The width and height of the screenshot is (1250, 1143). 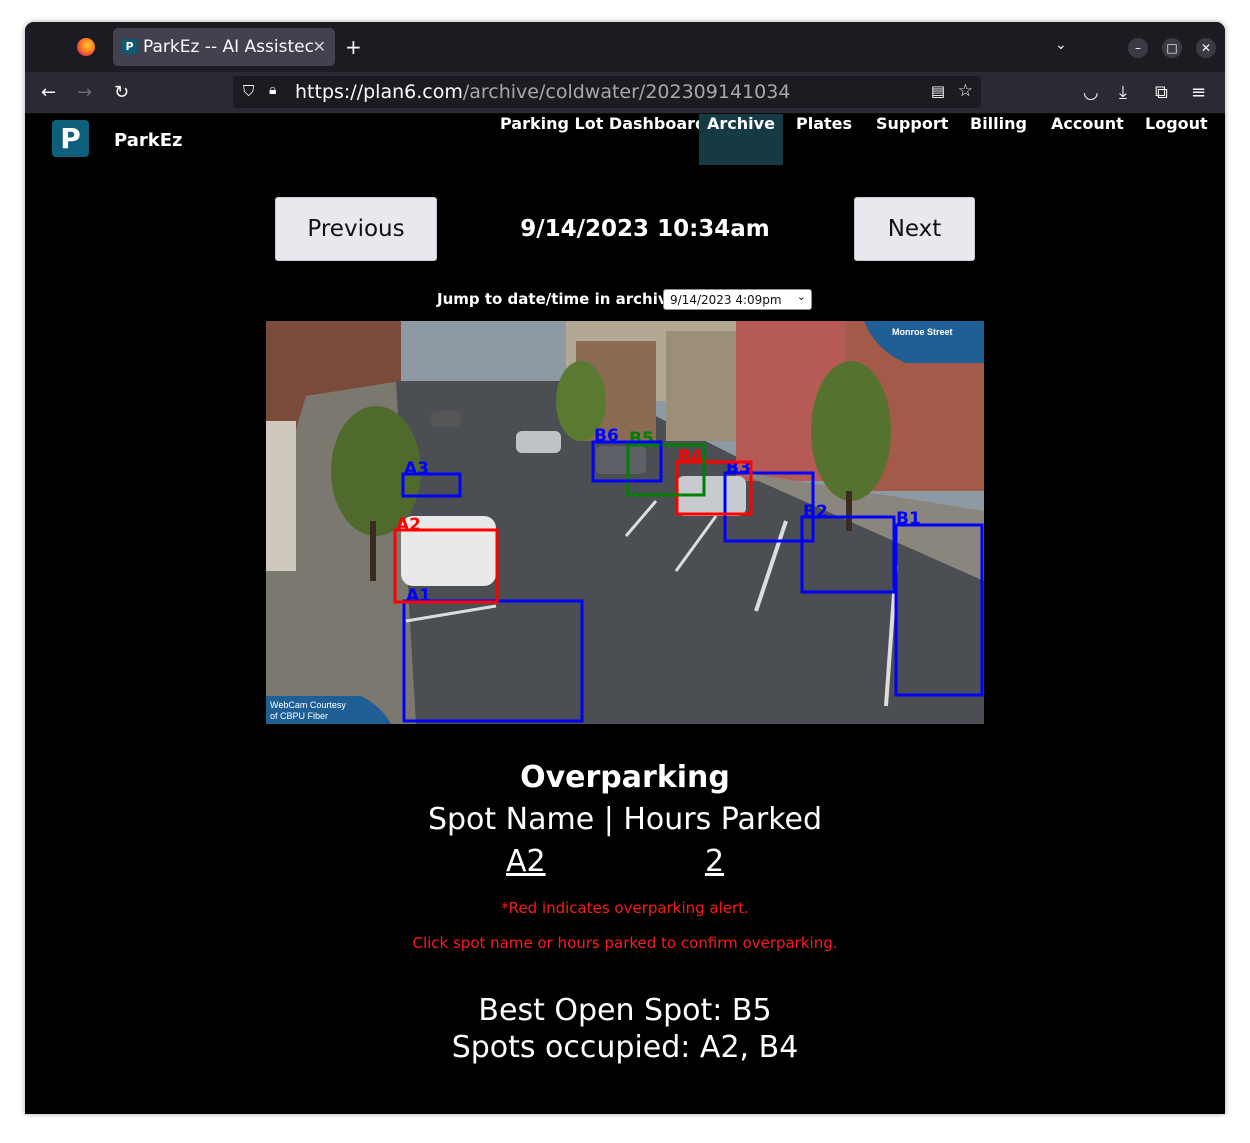 I want to click on bookmark-star-icon: ☆, so click(x=965, y=91).